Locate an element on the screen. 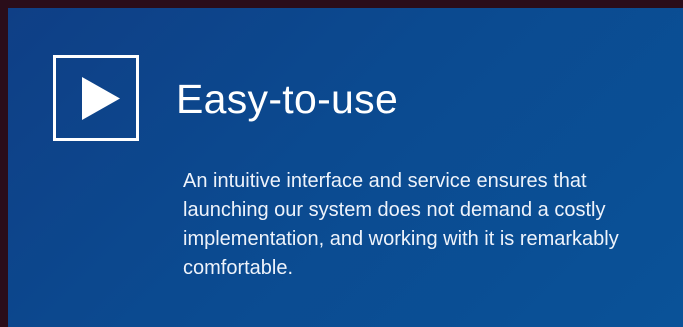 This screenshot has height=327, width=683. play-icon-box is located at coordinates (96, 98).